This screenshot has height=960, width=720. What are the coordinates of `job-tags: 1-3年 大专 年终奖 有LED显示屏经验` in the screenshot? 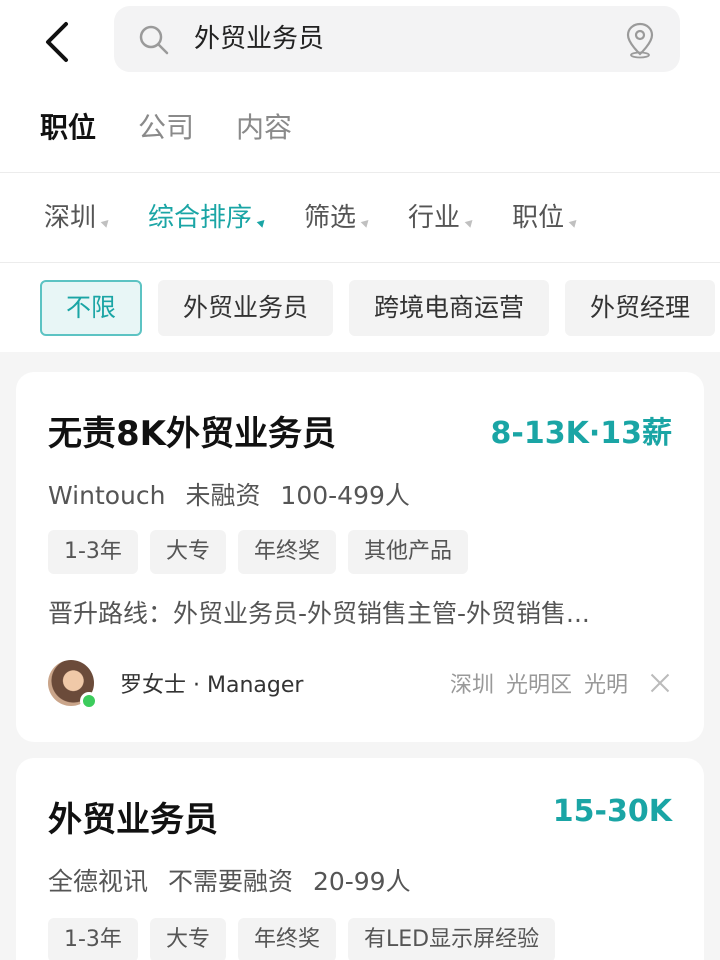 It's located at (302, 939).